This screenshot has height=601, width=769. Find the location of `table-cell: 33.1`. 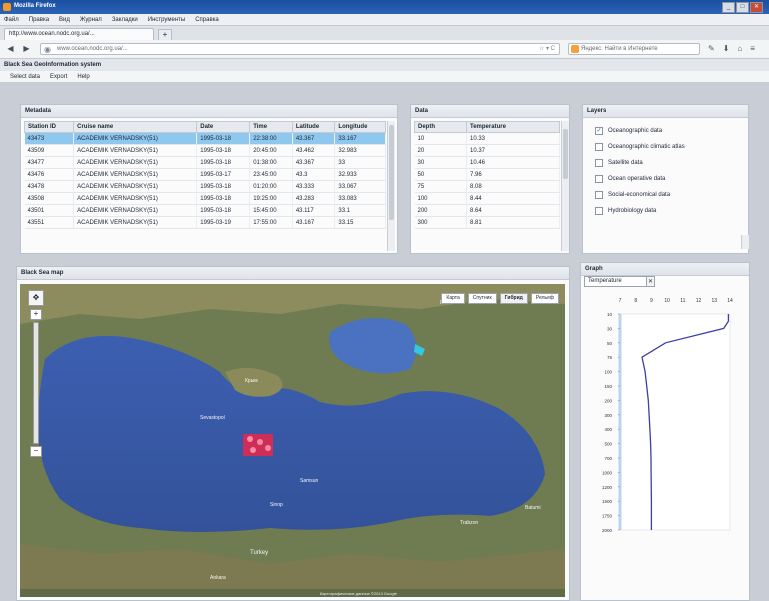

table-cell: 33.1 is located at coordinates (360, 210).